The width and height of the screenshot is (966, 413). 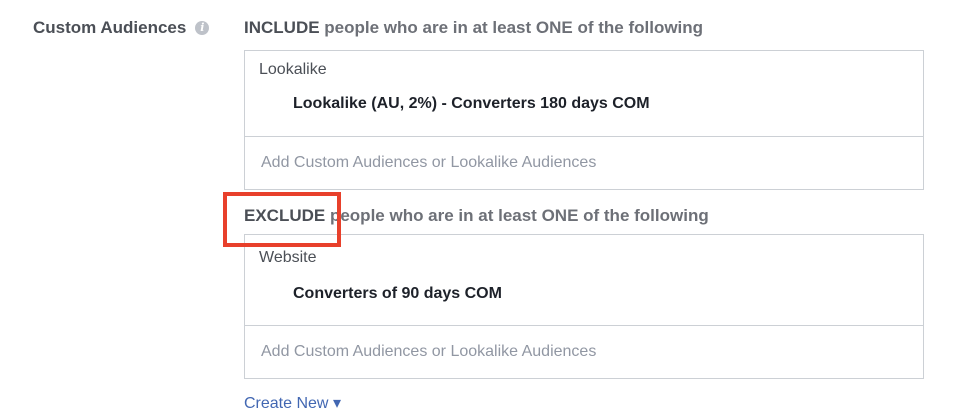 What do you see at coordinates (293, 69) in the screenshot?
I see `include-category-label: Lookalike` at bounding box center [293, 69].